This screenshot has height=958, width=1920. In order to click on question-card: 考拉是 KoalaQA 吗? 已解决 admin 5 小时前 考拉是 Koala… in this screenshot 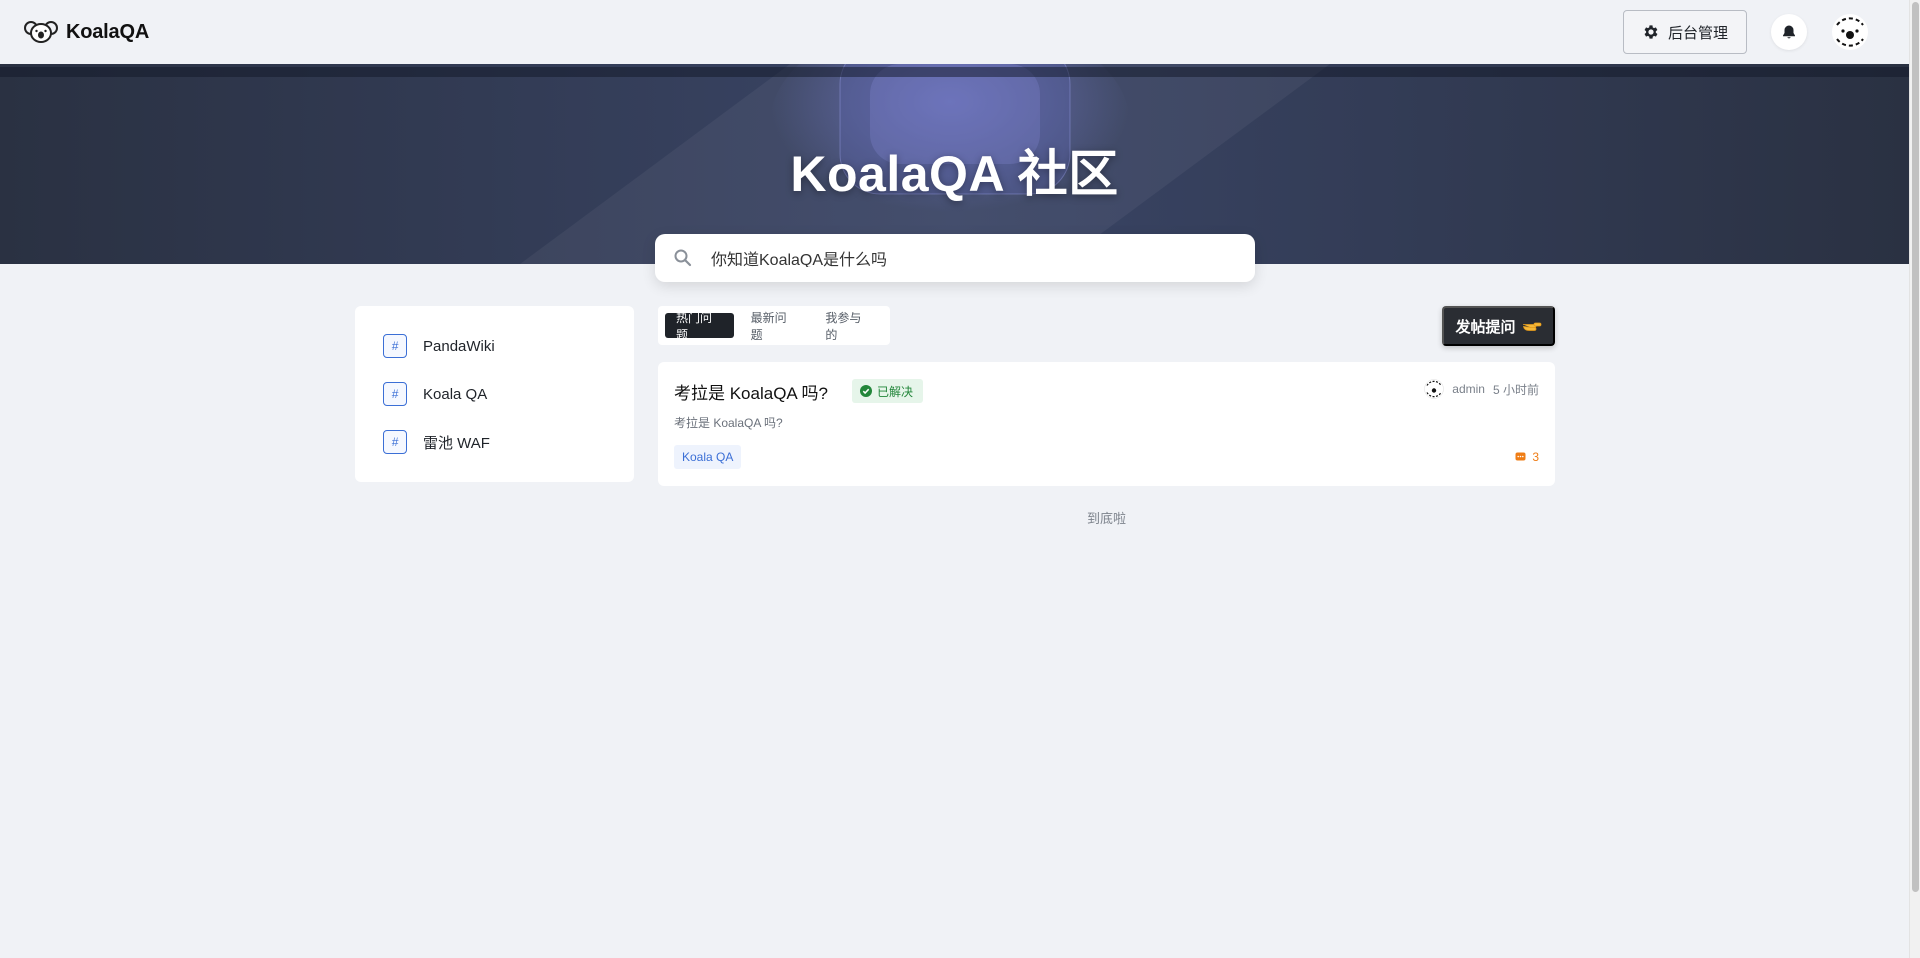, I will do `click(1106, 424)`.